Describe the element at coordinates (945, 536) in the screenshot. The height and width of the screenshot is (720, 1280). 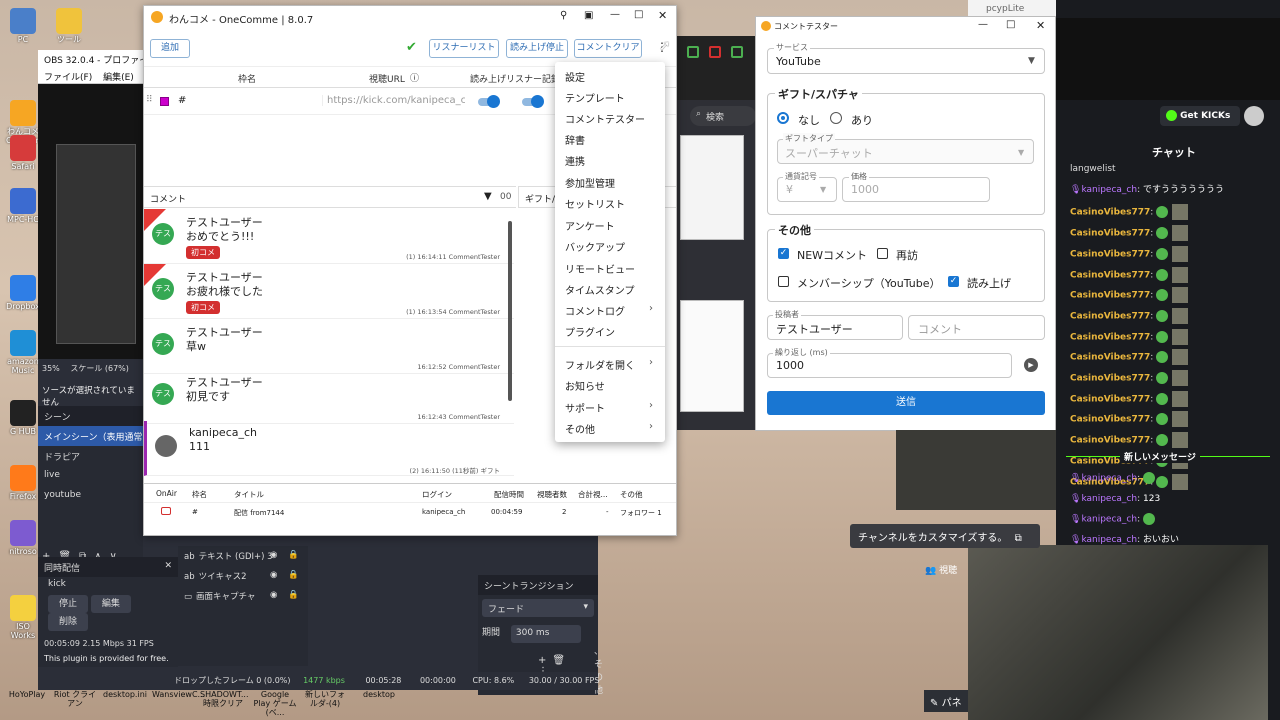
I see `customize-channel-tooltip: チャンネルをカスタマイズする。 ⧉` at that location.